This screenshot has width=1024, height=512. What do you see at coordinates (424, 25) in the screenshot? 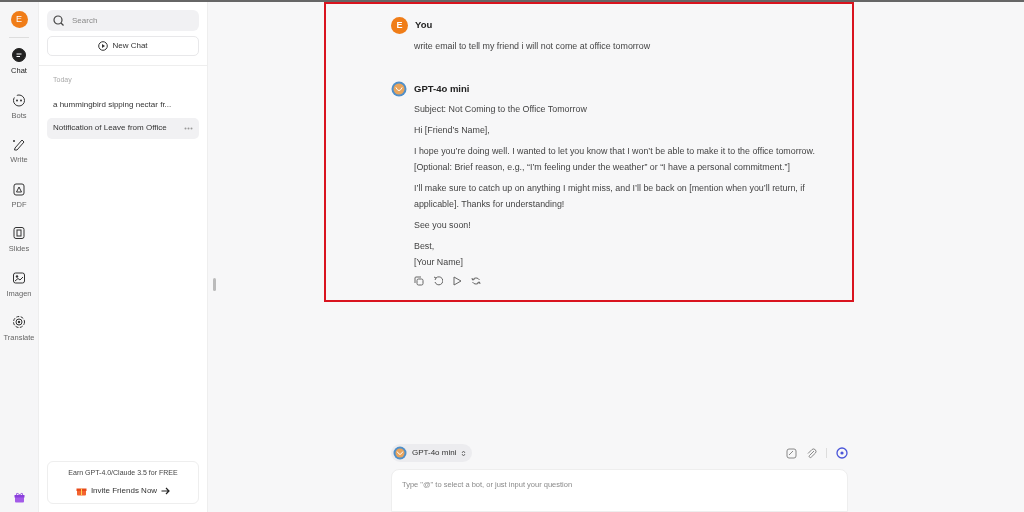
I see `author-name: You` at bounding box center [424, 25].